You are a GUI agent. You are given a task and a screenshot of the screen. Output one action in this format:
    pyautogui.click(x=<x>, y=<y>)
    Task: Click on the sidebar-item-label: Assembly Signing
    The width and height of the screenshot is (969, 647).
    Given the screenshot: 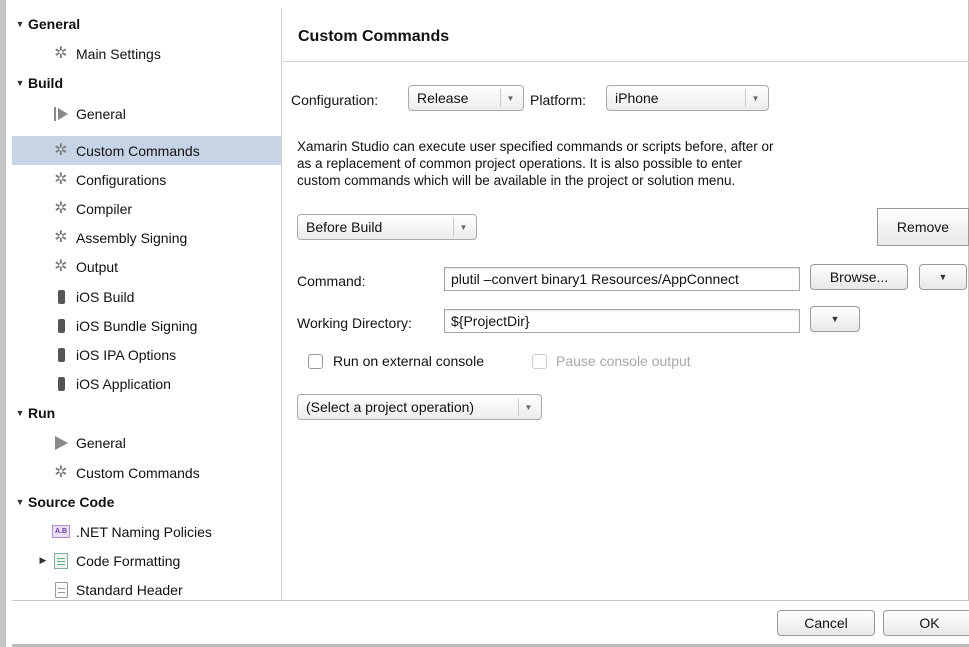 What is the action you would take?
    pyautogui.click(x=132, y=237)
    